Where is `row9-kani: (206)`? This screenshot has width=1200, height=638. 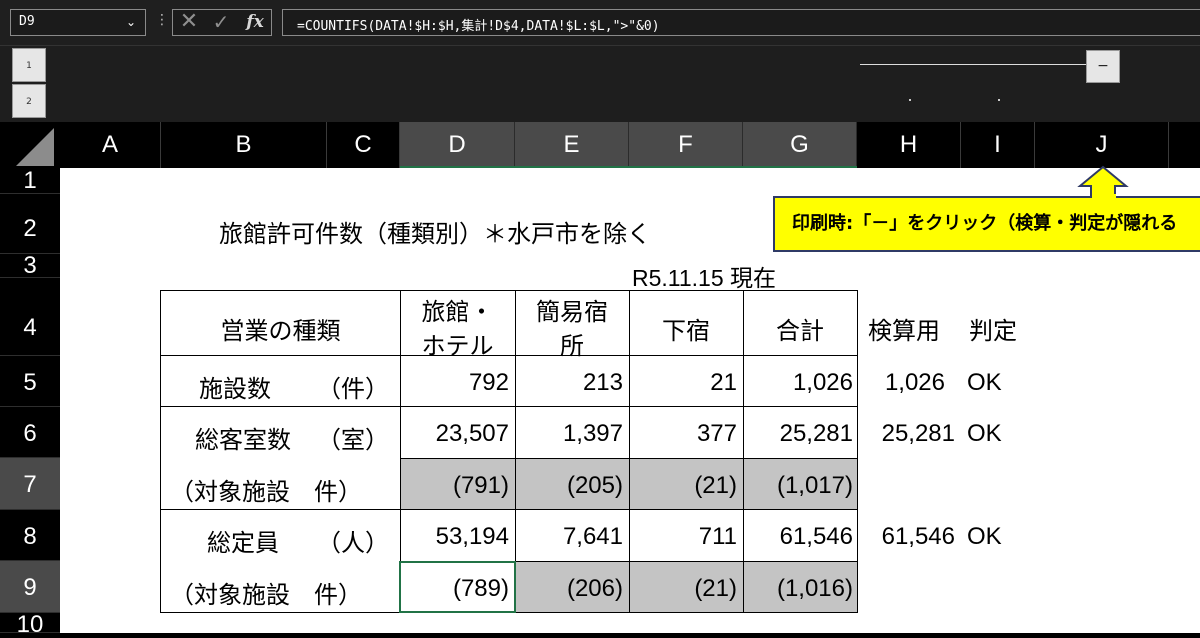
row9-kani: (206) is located at coordinates (572, 589).